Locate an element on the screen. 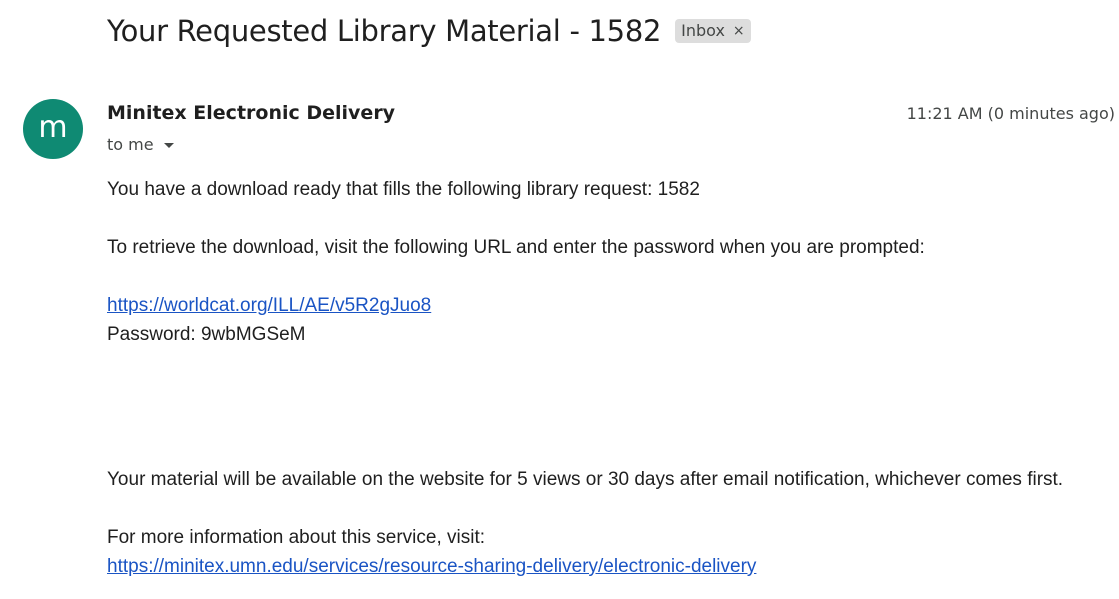 The width and height of the screenshot is (1119, 599). sender-avatar: m is located at coordinates (53, 129).